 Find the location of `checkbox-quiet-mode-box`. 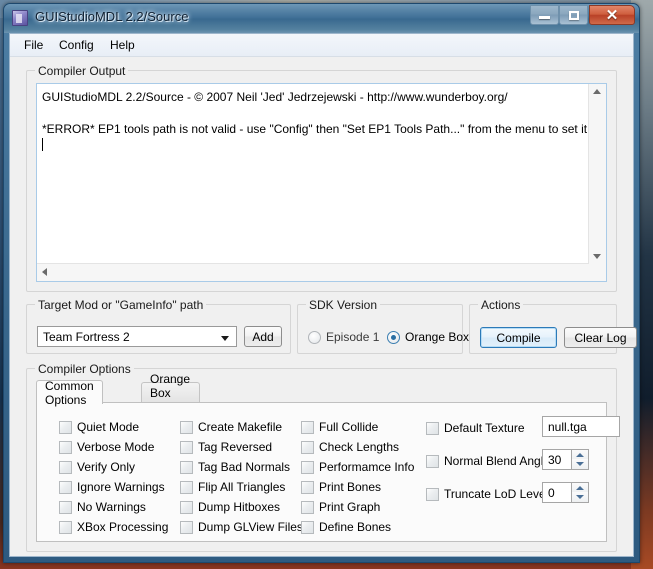

checkbox-quiet-mode-box is located at coordinates (65, 427).